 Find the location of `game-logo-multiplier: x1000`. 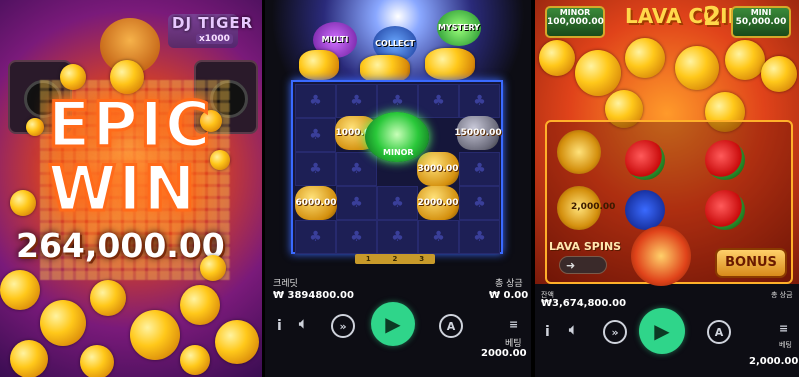

game-logo-multiplier: x1000 is located at coordinates (214, 39).